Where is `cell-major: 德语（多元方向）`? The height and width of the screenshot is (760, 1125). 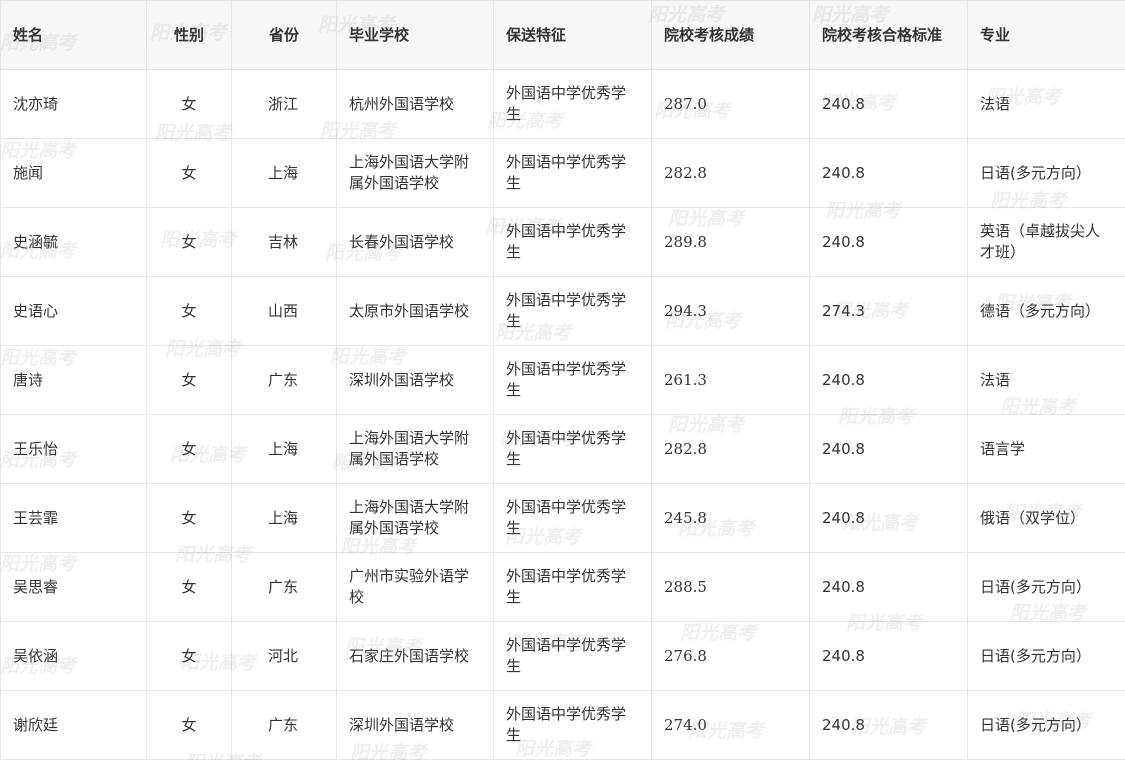 cell-major: 德语（多元方向） is located at coordinates (1046, 311).